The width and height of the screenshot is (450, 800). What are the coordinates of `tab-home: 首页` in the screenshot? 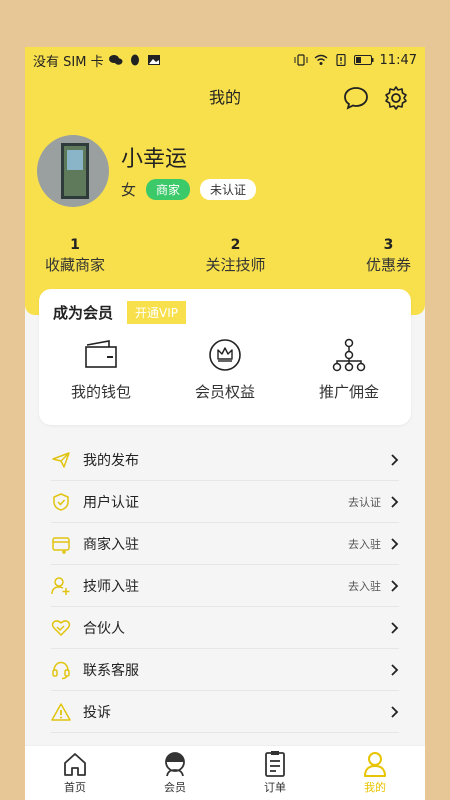 It's located at (75, 773).